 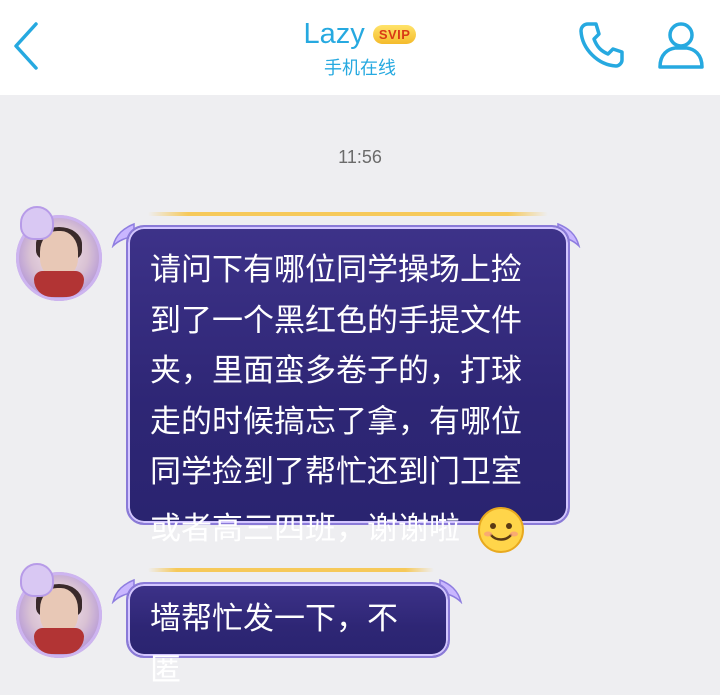 What do you see at coordinates (681, 45) in the screenshot?
I see `profile-icon` at bounding box center [681, 45].